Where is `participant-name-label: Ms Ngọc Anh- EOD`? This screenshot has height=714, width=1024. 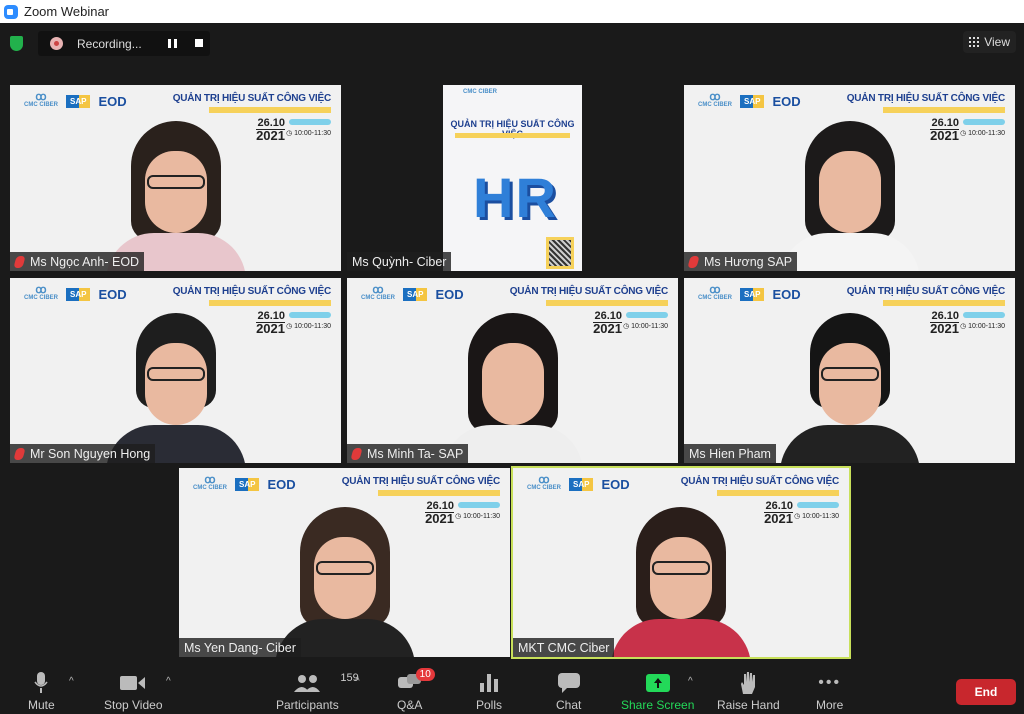 participant-name-label: Ms Ngọc Anh- EOD is located at coordinates (77, 261).